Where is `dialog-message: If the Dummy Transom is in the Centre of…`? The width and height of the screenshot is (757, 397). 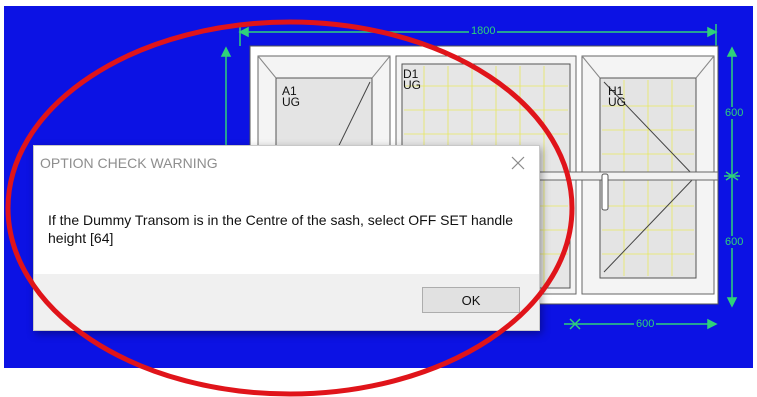
dialog-message: If the Dummy Transom is in the Centre of… is located at coordinates (281, 229).